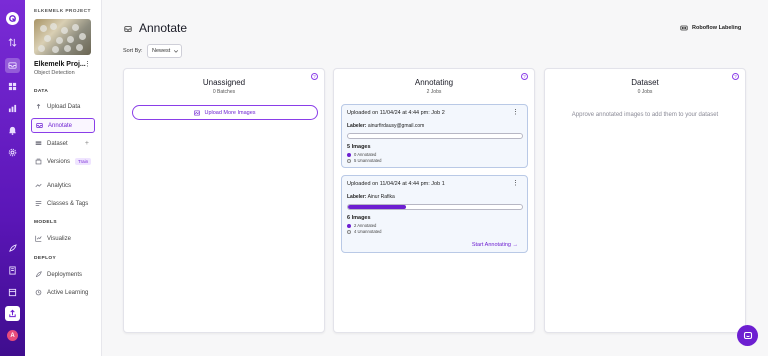 This screenshot has width=768, height=356. Describe the element at coordinates (359, 147) in the screenshot. I see `job-image-count: 5 Images` at that location.